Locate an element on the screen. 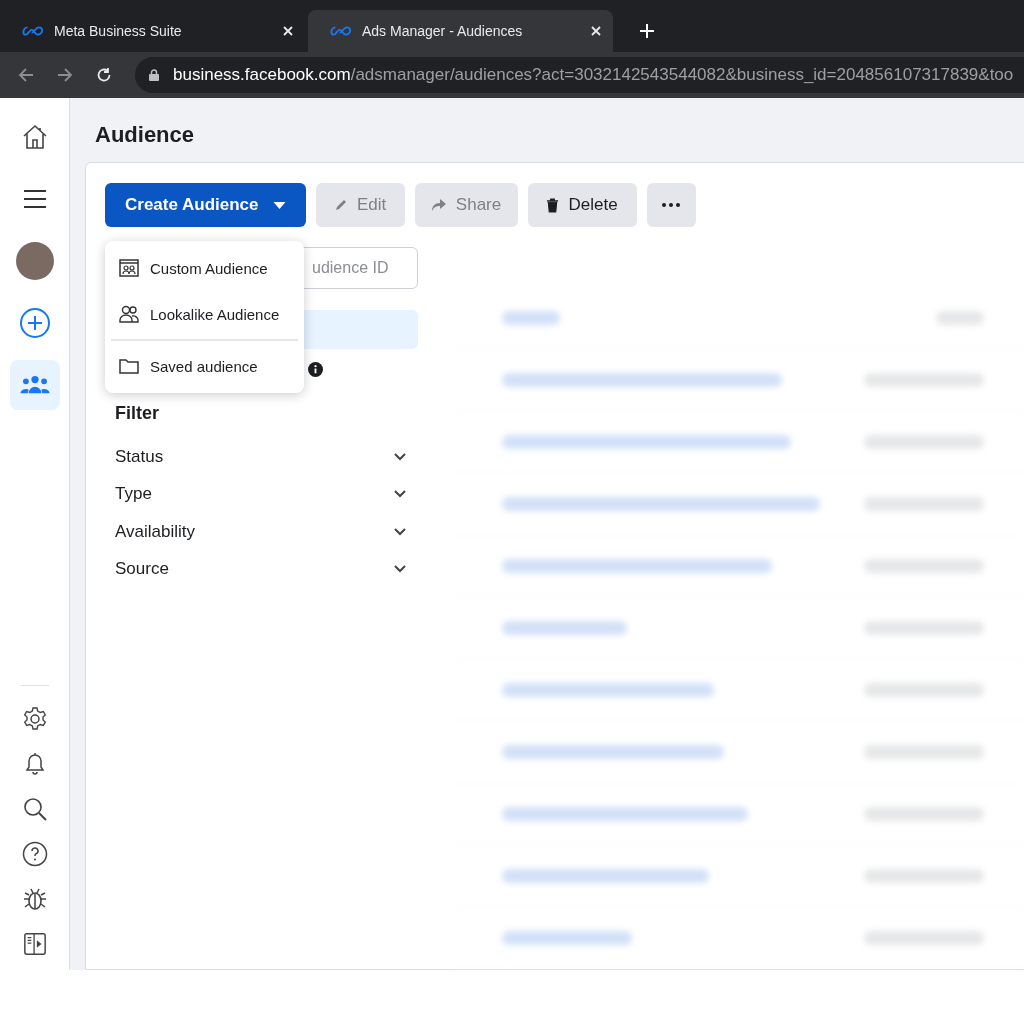 This screenshot has height=1024, width=1024. forward-arrow-icon is located at coordinates (65, 75).